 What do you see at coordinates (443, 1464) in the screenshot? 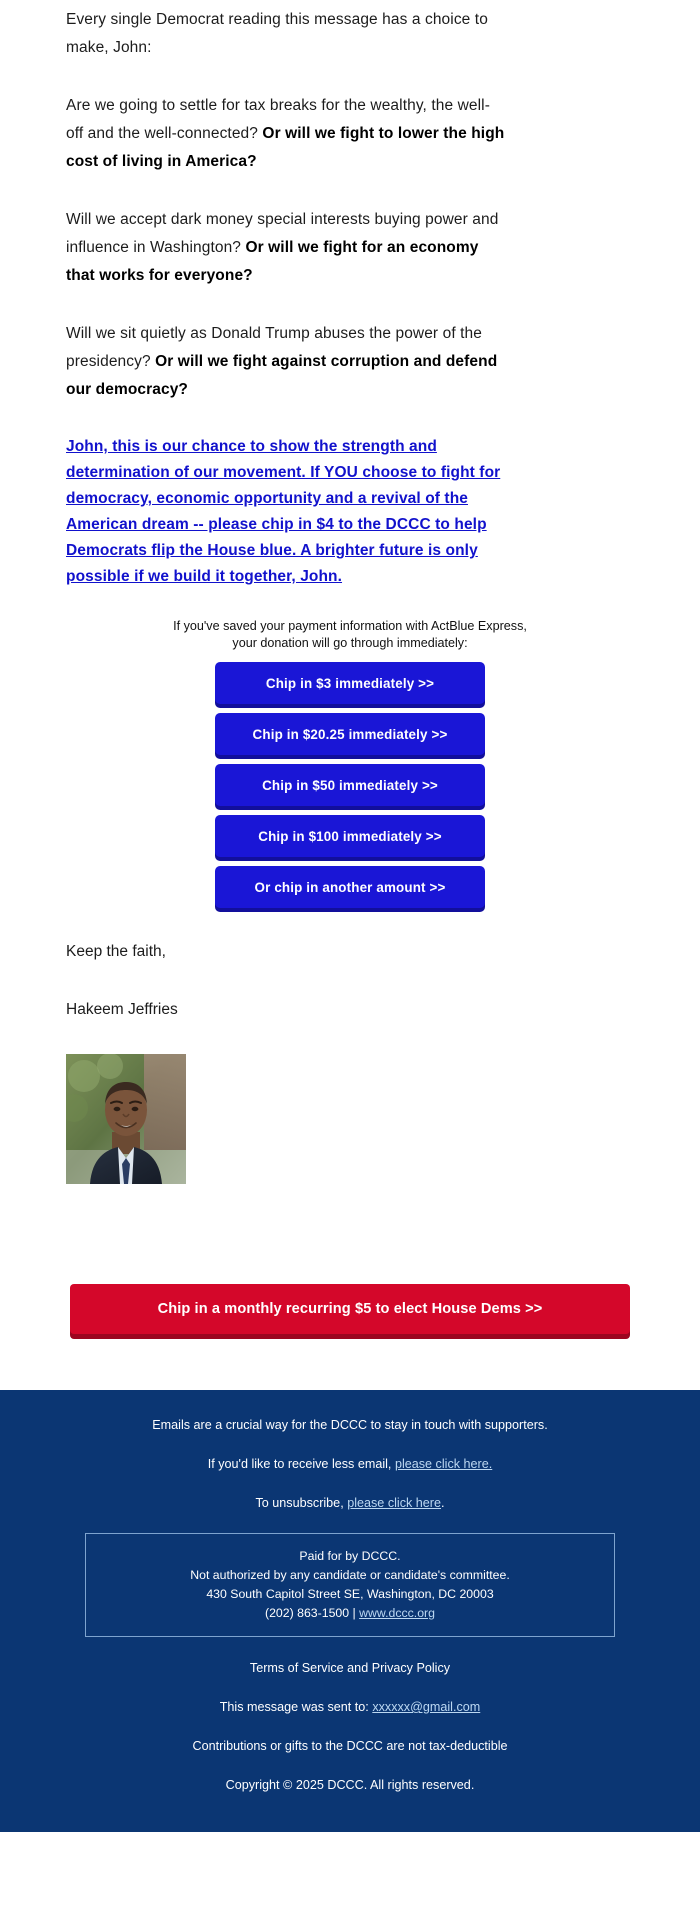
I see `receive-less-email-link: please click here.` at bounding box center [443, 1464].